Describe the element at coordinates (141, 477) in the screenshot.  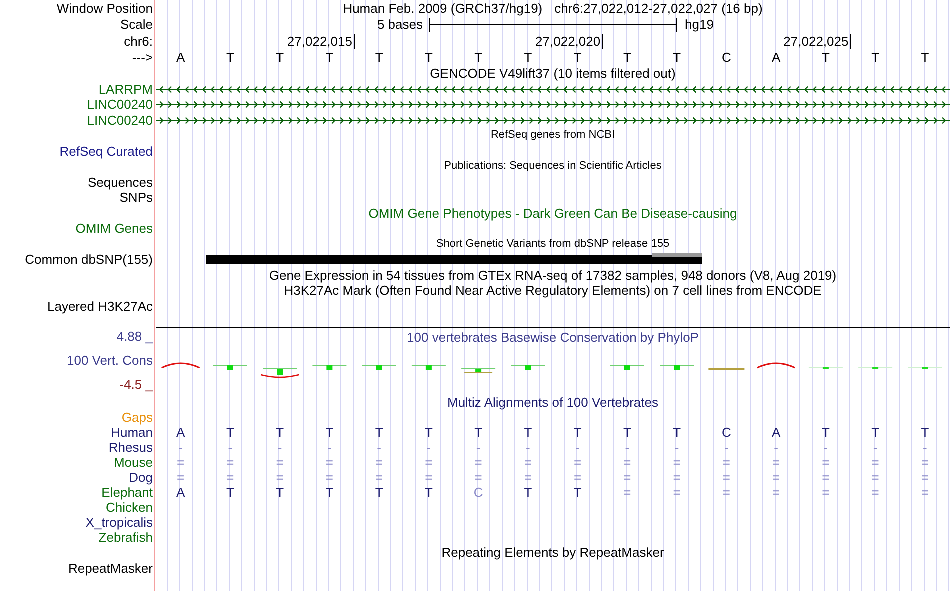
I see `species-label: Dog` at that location.